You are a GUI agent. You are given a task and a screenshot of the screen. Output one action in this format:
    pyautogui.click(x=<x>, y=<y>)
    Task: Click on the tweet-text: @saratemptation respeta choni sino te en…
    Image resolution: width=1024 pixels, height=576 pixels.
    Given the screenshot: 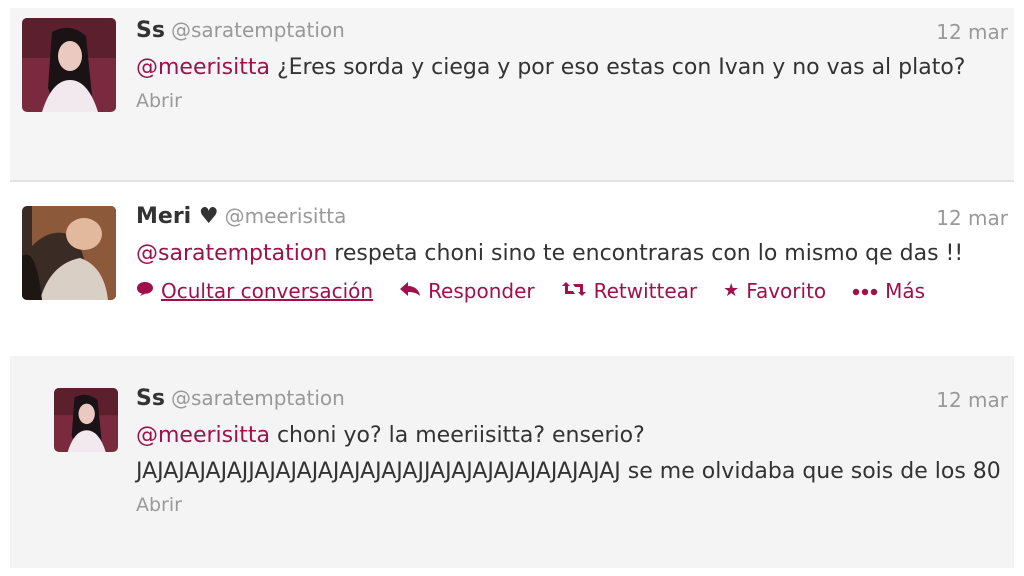 What is the action you would take?
    pyautogui.click(x=572, y=254)
    